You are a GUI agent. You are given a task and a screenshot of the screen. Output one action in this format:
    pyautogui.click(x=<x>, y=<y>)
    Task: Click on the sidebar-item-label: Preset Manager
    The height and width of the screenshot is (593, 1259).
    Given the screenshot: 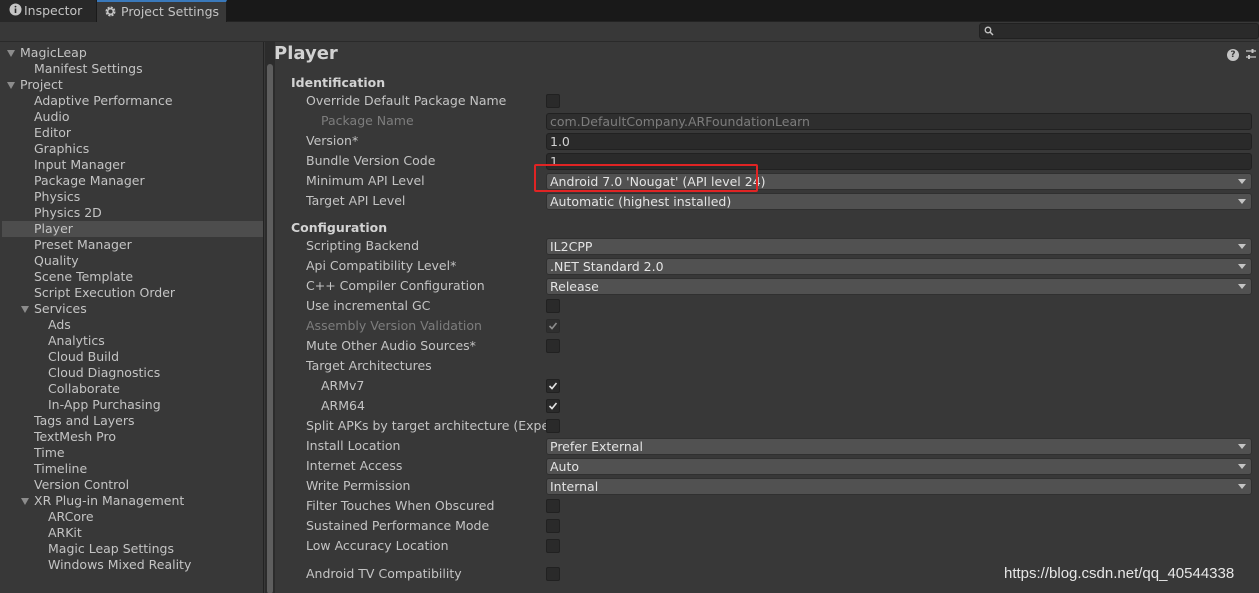 What is the action you would take?
    pyautogui.click(x=83, y=244)
    